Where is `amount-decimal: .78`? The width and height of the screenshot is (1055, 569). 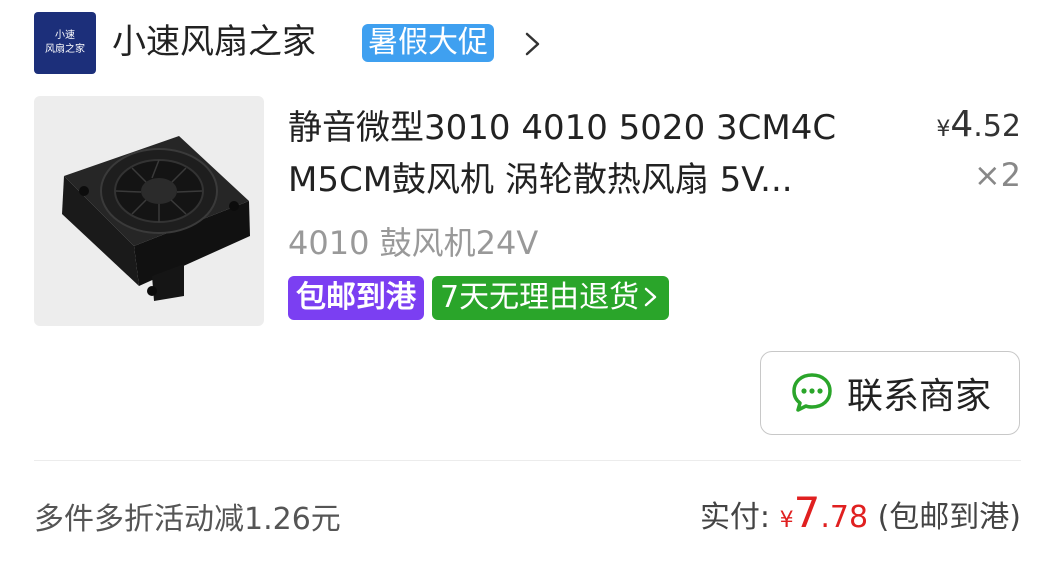 amount-decimal: .78 is located at coordinates (844, 517).